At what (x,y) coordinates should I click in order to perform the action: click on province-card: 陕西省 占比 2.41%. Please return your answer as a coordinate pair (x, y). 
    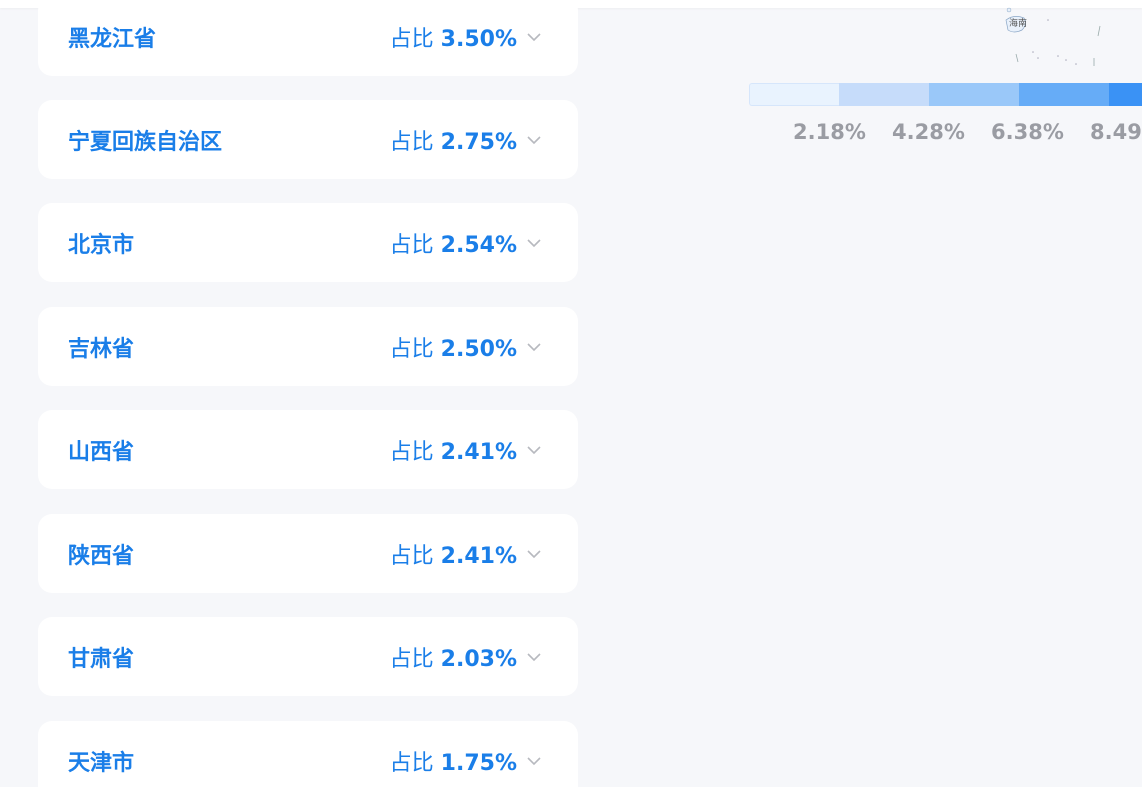
    Looking at the image, I should click on (308, 553).